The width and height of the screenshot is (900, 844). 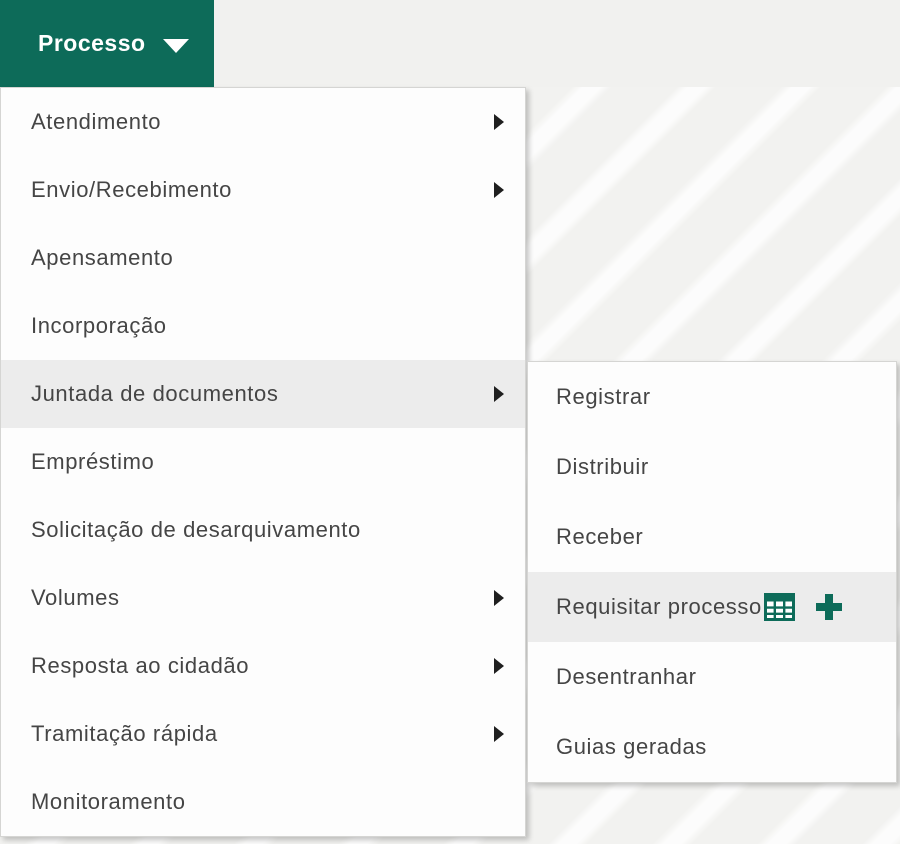 What do you see at coordinates (659, 606) in the screenshot?
I see `menu-item-label: Requisitar processo` at bounding box center [659, 606].